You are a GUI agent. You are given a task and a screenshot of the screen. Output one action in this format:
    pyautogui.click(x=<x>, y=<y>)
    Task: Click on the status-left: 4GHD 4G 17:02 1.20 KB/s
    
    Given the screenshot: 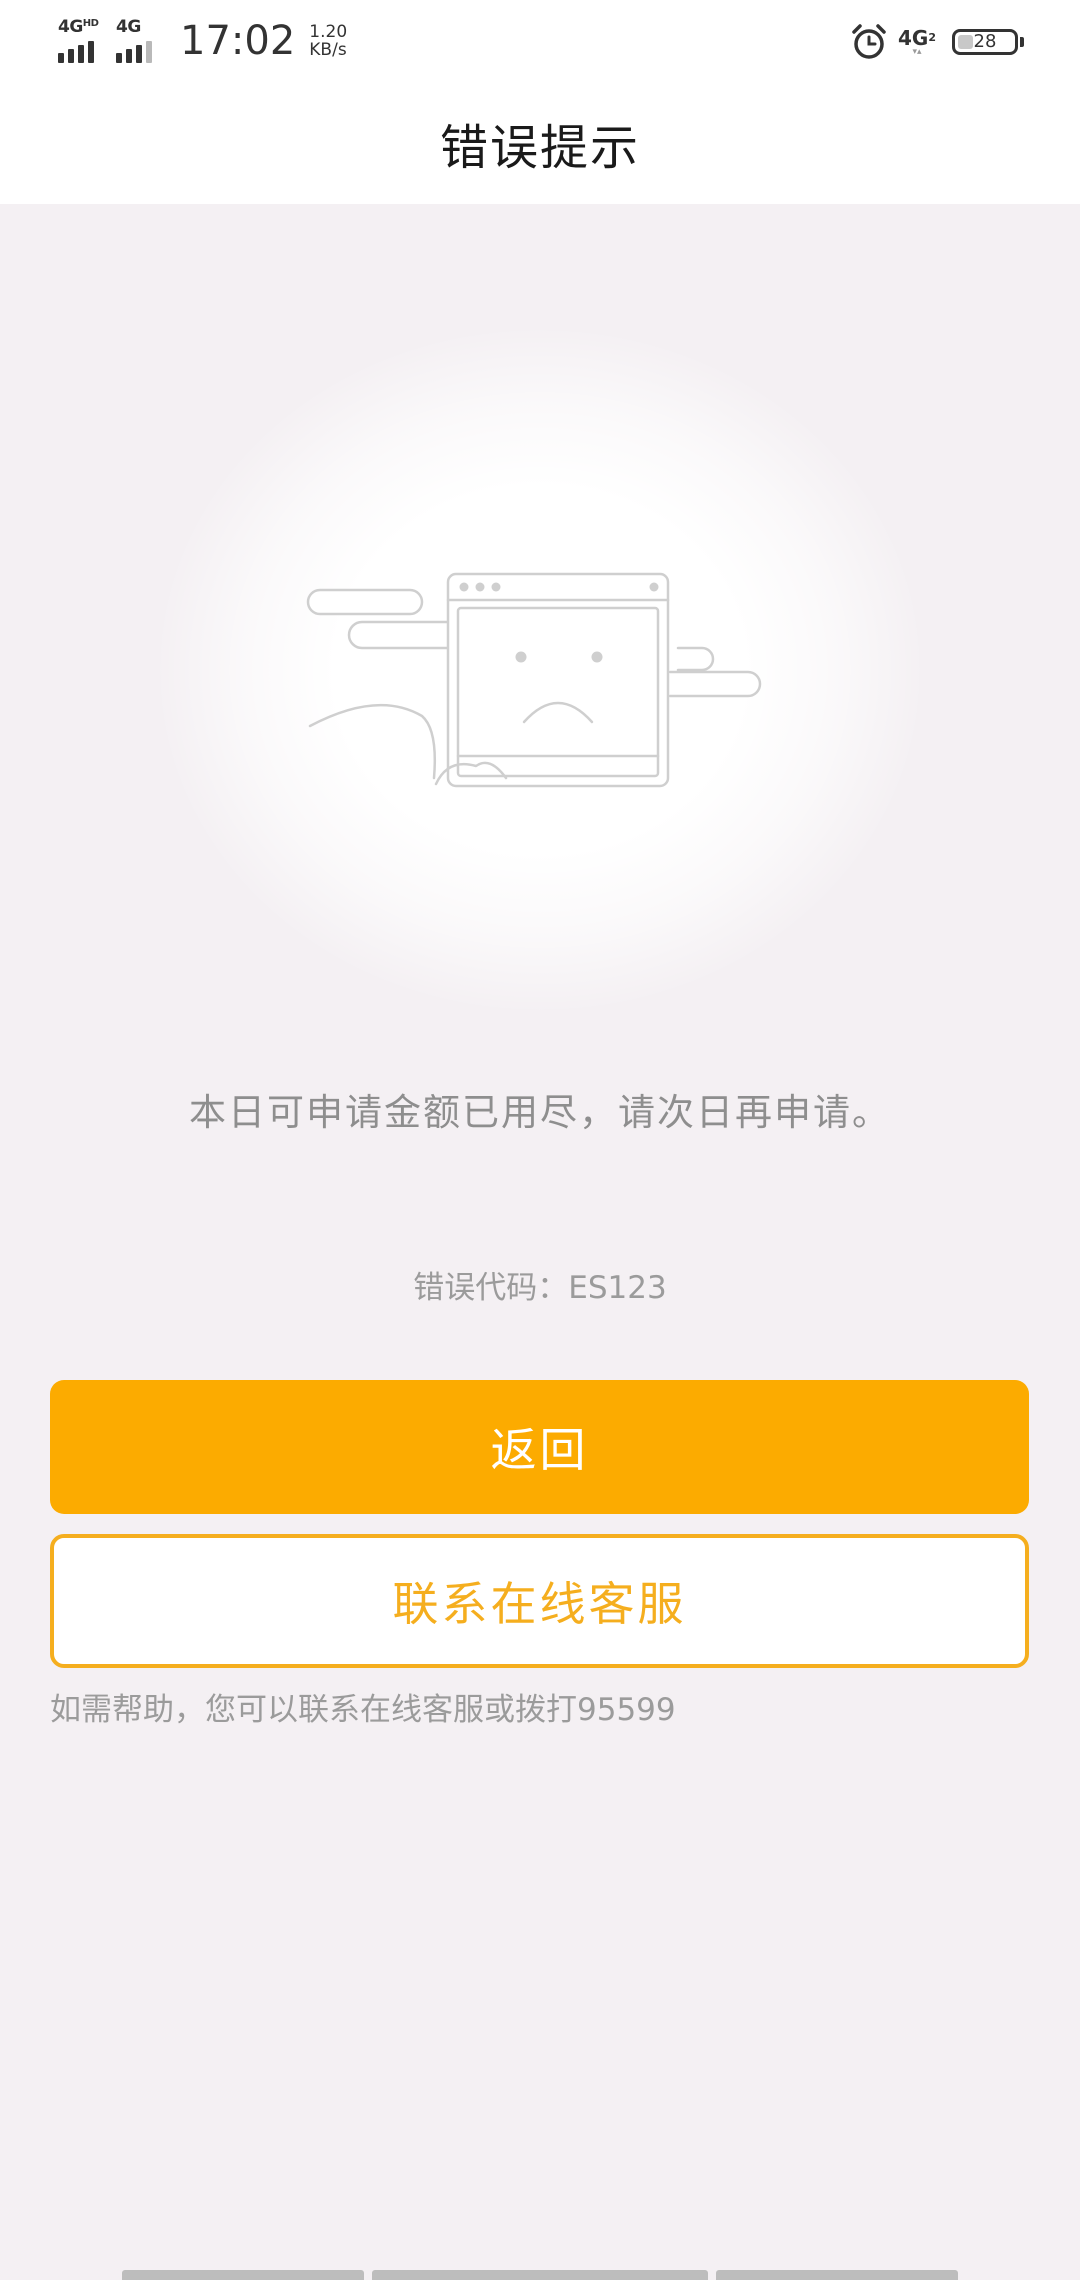 What is the action you would take?
    pyautogui.click(x=202, y=41)
    